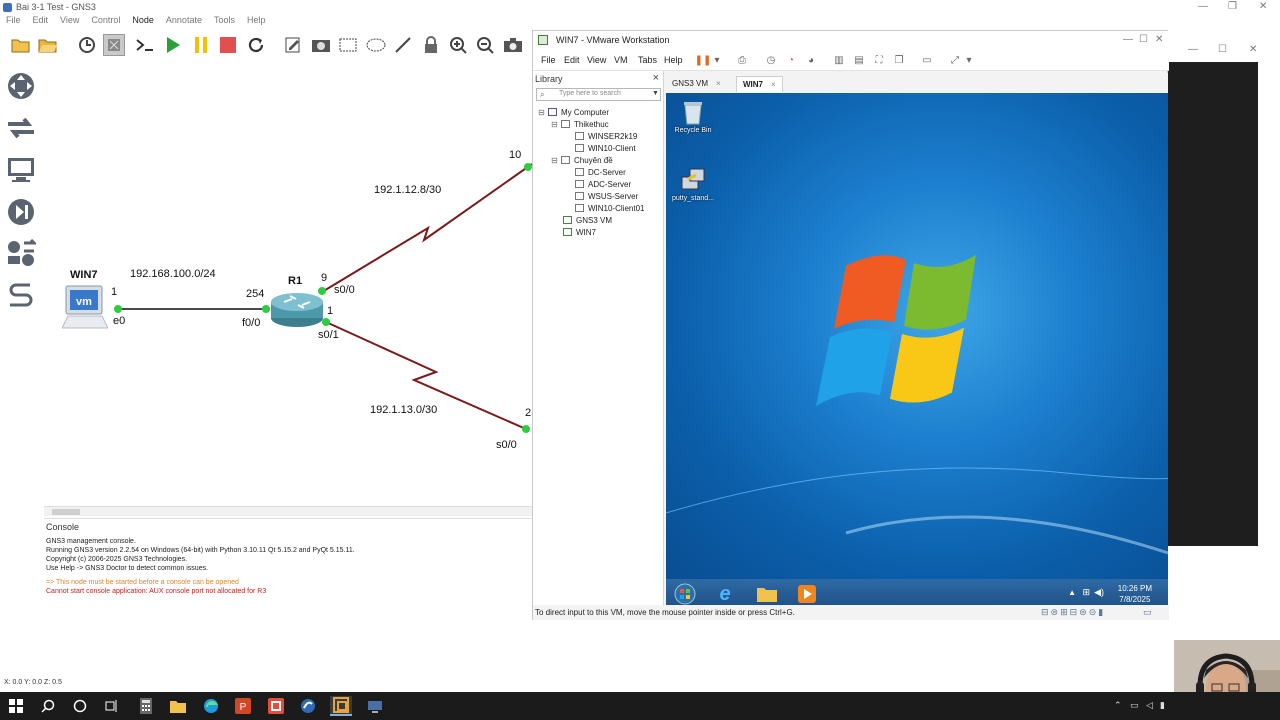  Describe the element at coordinates (791, 60) in the screenshot. I see `revert-snapshot-icon: ◔` at that location.